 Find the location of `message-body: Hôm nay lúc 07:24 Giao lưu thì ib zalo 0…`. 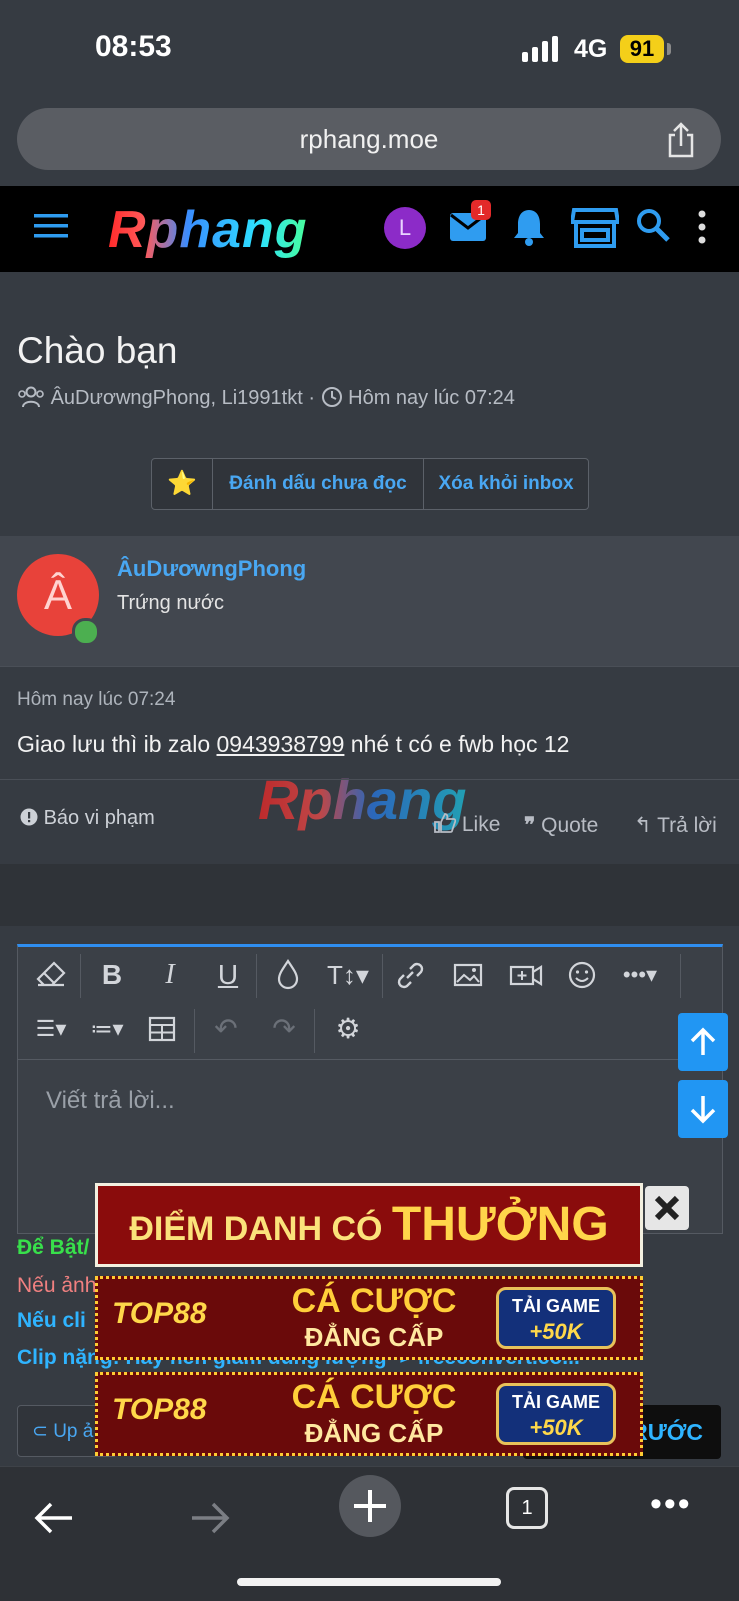

message-body: Hôm nay lúc 07:24 Giao lưu thì ib zalo 0… is located at coordinates (369, 765).